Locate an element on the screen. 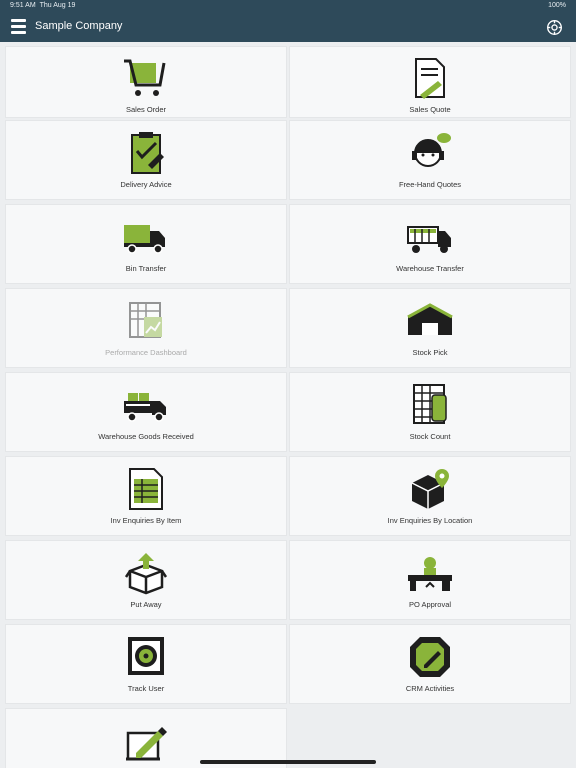  tile-stock-pick: Stock Pick is located at coordinates (430, 328).